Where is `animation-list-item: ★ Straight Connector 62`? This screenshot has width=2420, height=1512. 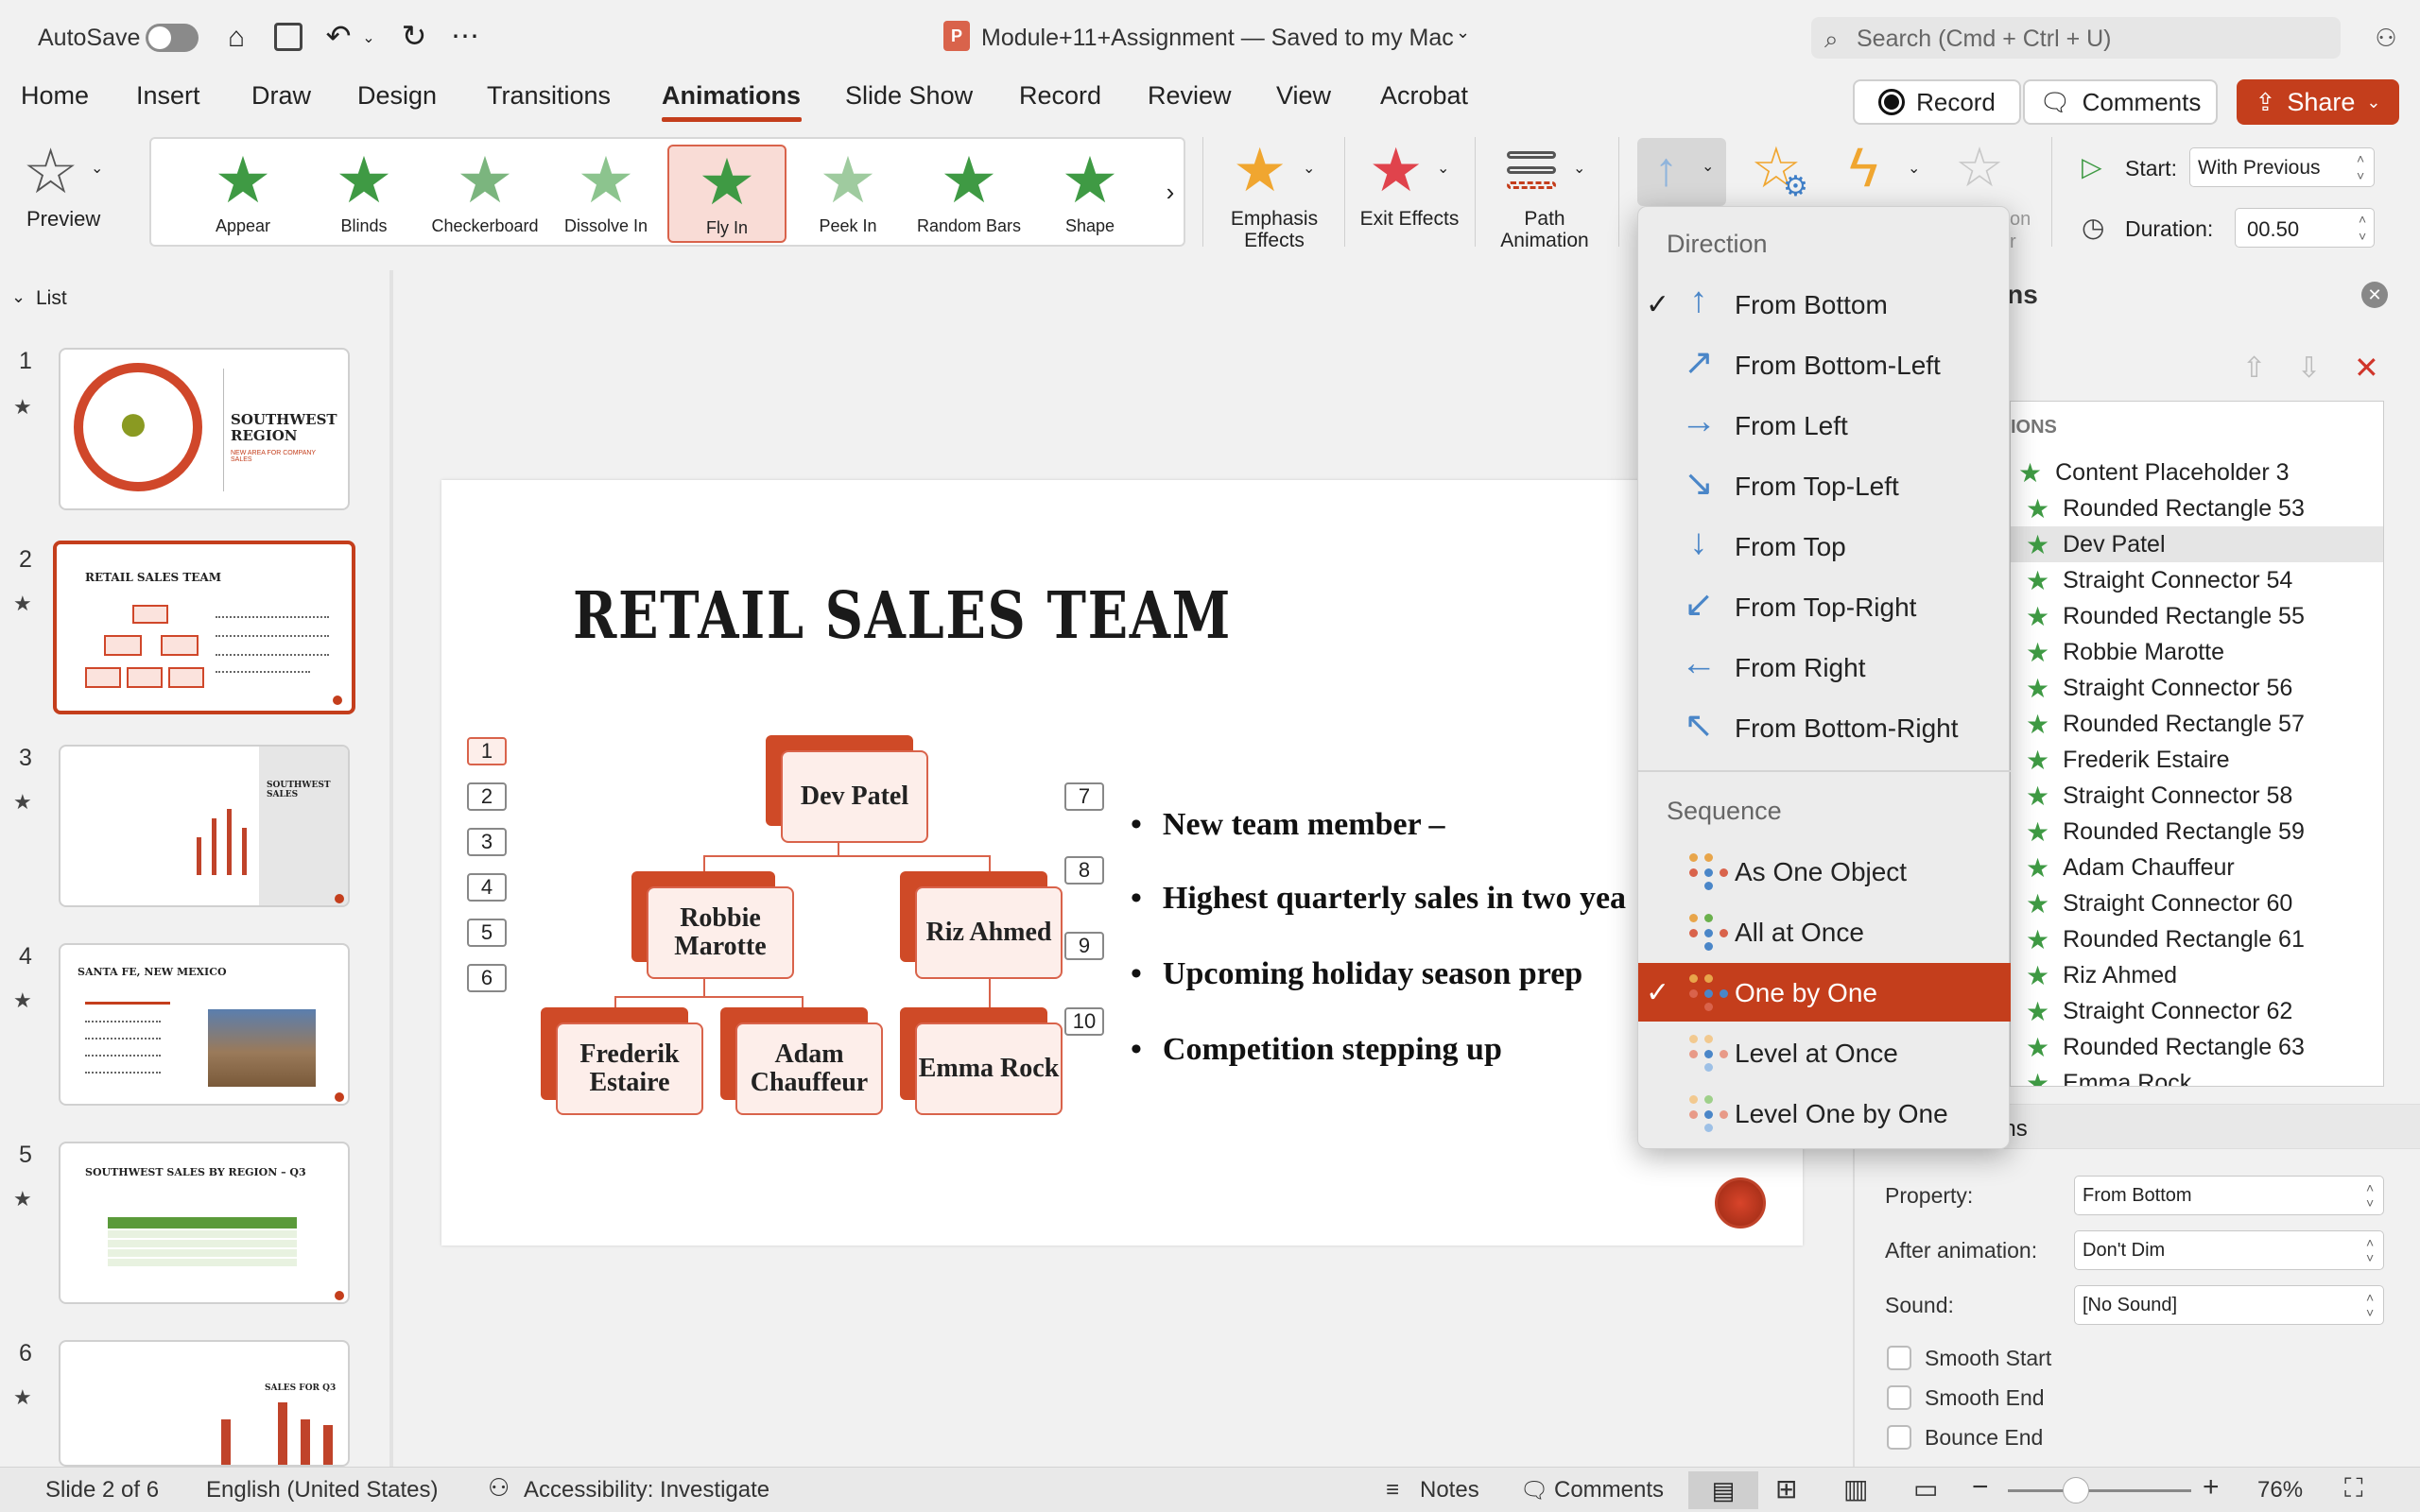
animation-list-item: ★ Straight Connector 62 is located at coordinates (2197, 1011).